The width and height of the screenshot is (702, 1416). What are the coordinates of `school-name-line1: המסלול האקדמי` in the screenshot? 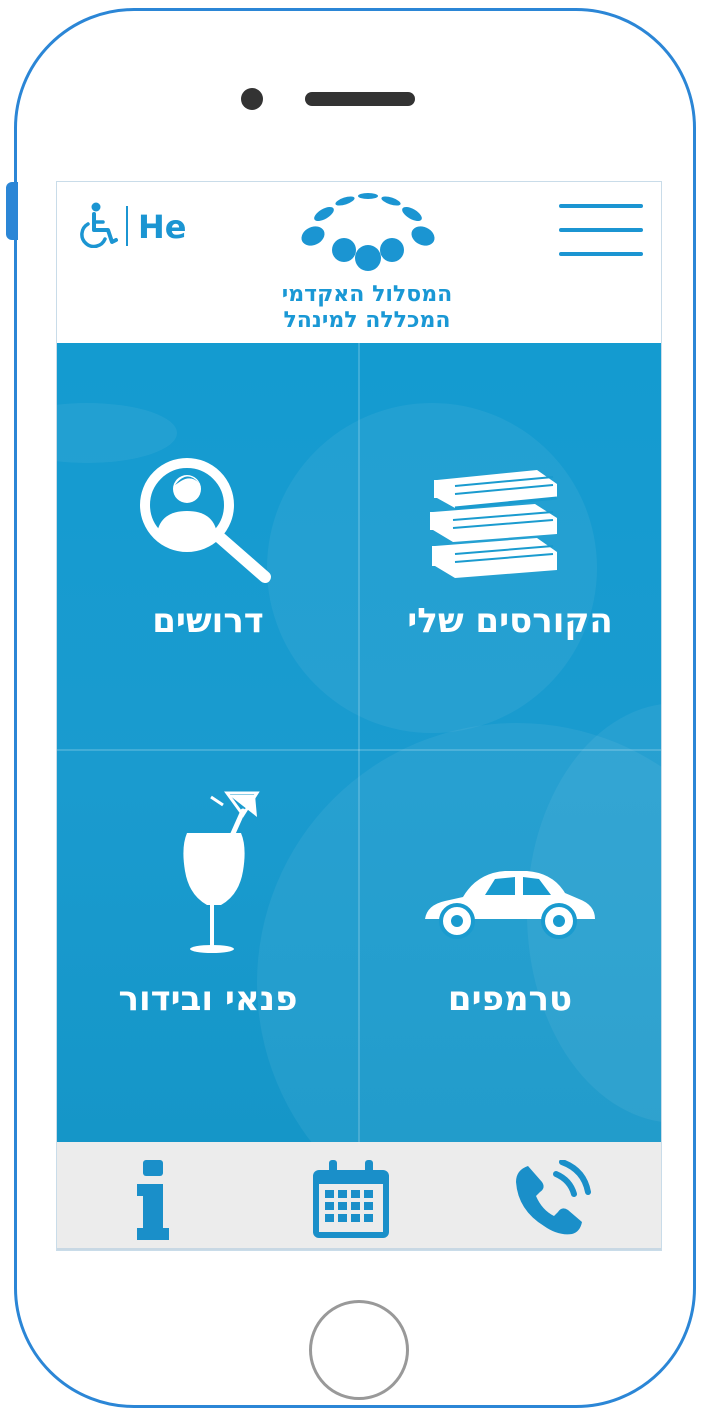 It's located at (367, 294).